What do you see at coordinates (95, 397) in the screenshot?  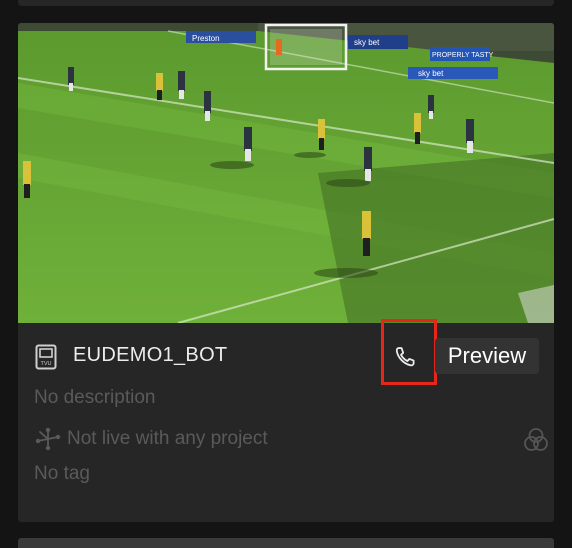 I see `device-description: No description` at bounding box center [95, 397].